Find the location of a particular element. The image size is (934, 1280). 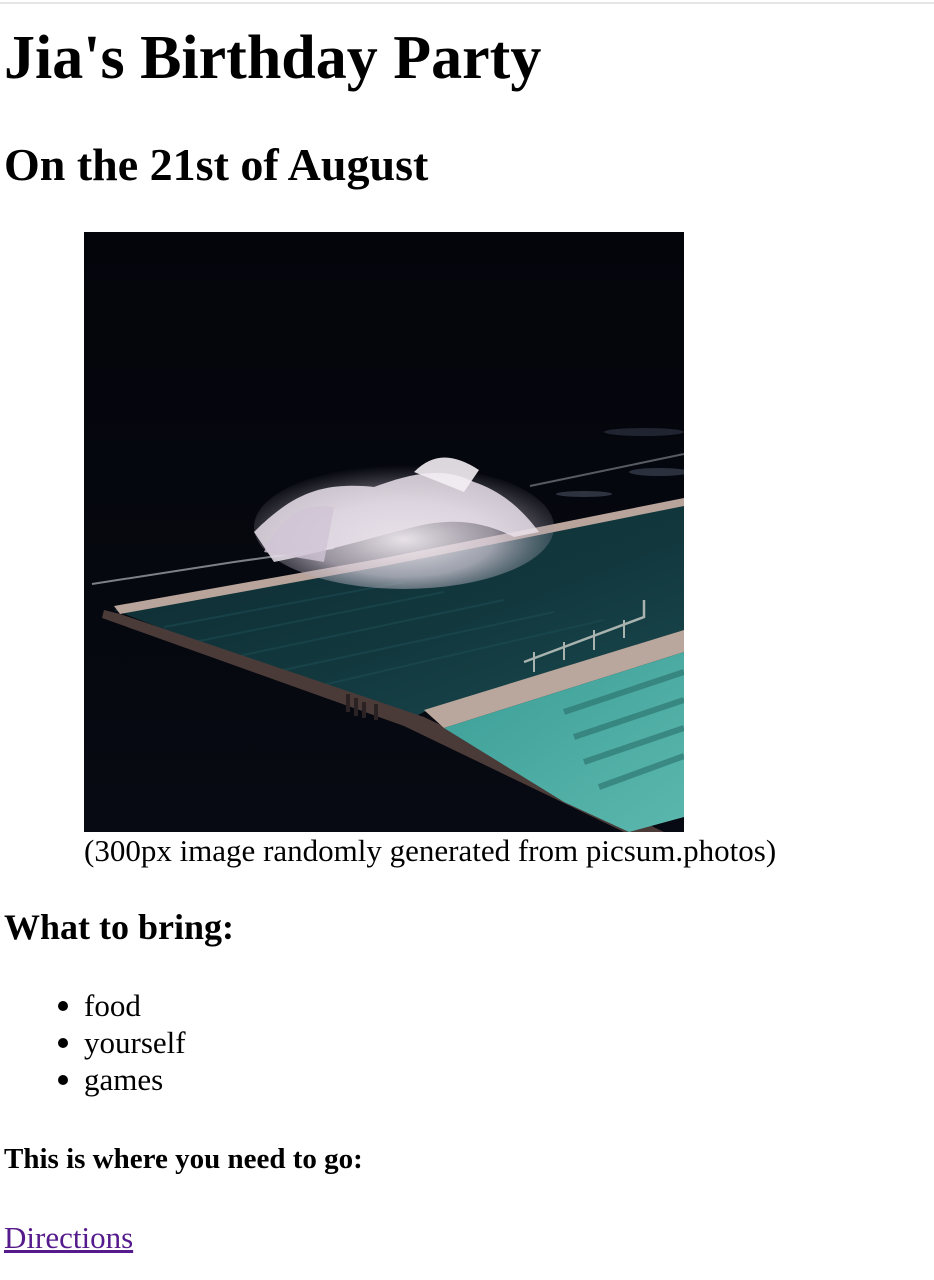

top-divider is located at coordinates (467, 3).